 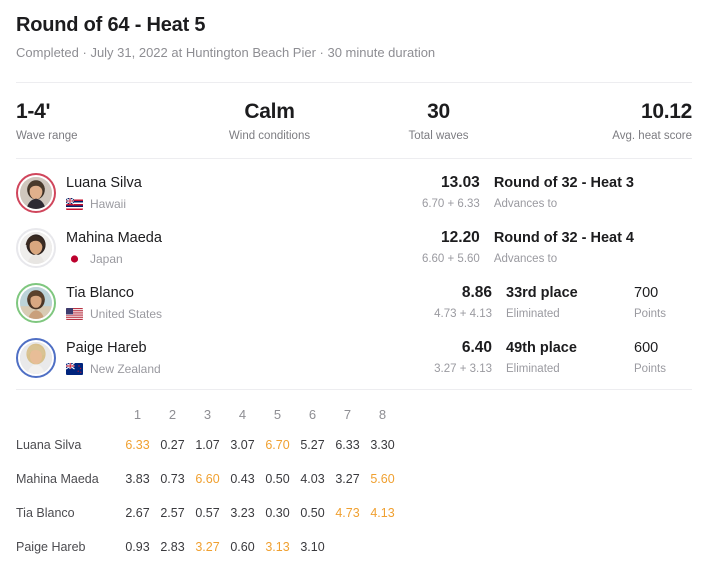 What do you see at coordinates (172, 414) in the screenshot?
I see `wave-column-header: 2` at bounding box center [172, 414].